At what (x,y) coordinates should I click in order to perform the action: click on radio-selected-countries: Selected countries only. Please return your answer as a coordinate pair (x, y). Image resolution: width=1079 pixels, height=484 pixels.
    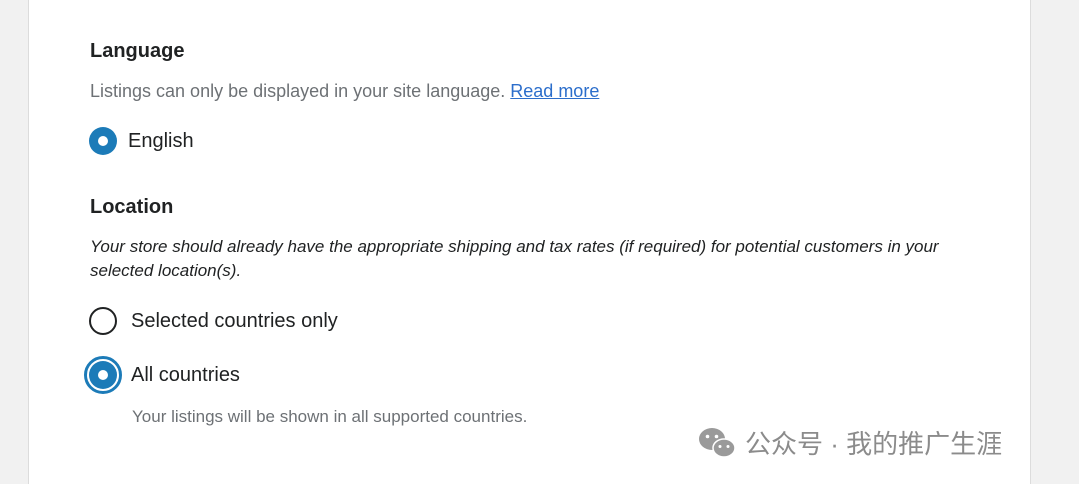
    Looking at the image, I should click on (213, 321).